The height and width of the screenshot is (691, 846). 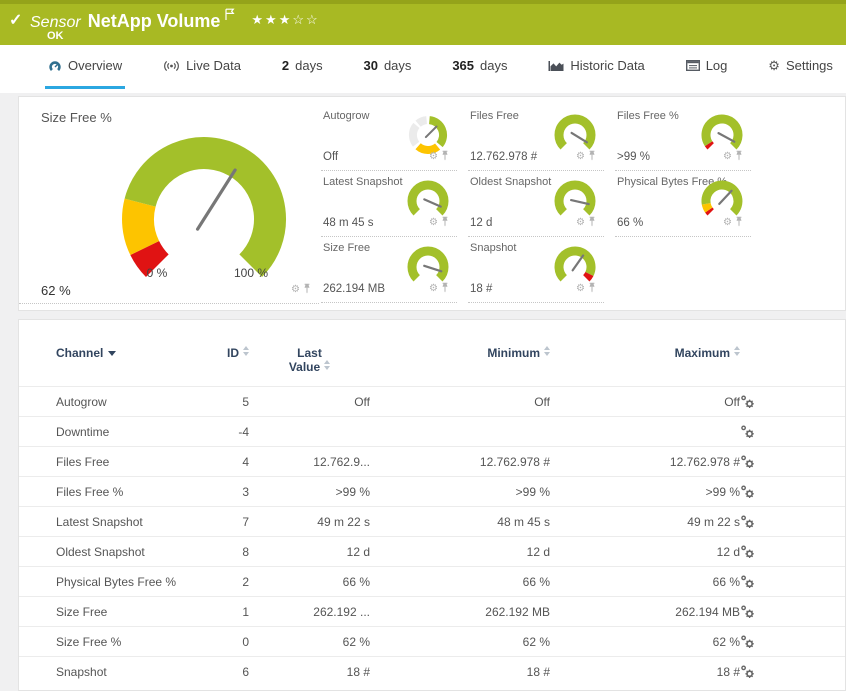 What do you see at coordinates (346, 116) in the screenshot?
I see `tile-label: Autogrow` at bounding box center [346, 116].